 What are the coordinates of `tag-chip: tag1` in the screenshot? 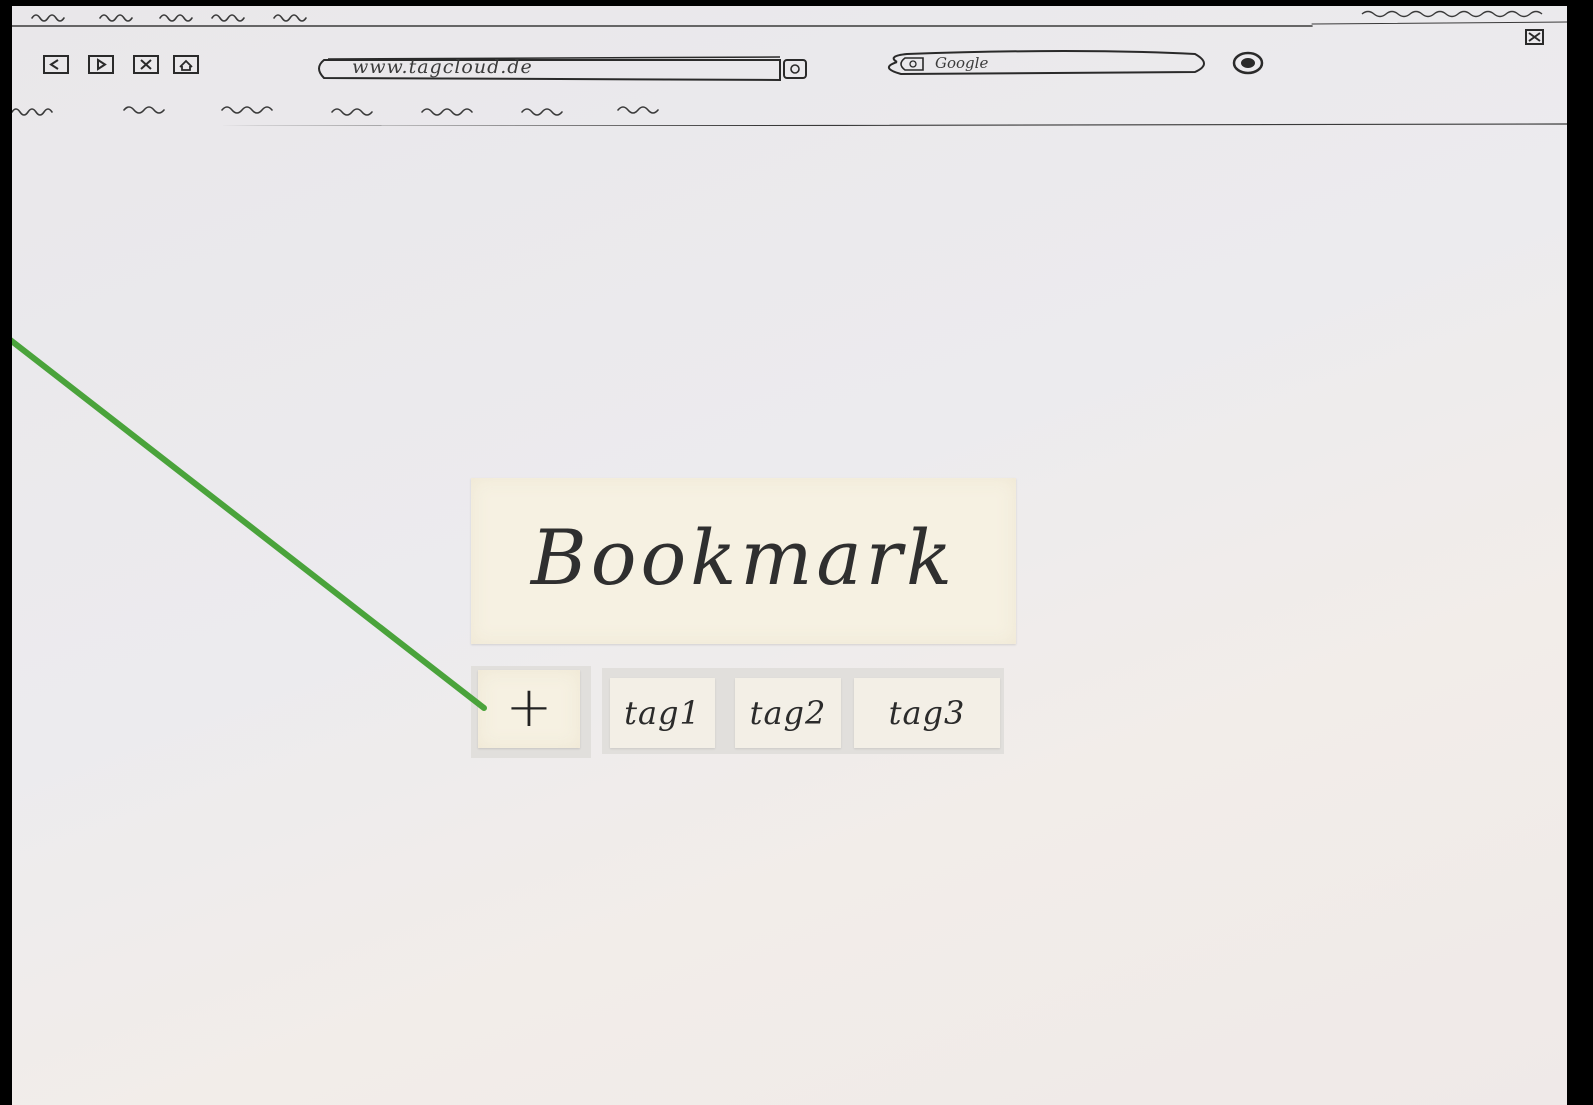 It's located at (662, 713).